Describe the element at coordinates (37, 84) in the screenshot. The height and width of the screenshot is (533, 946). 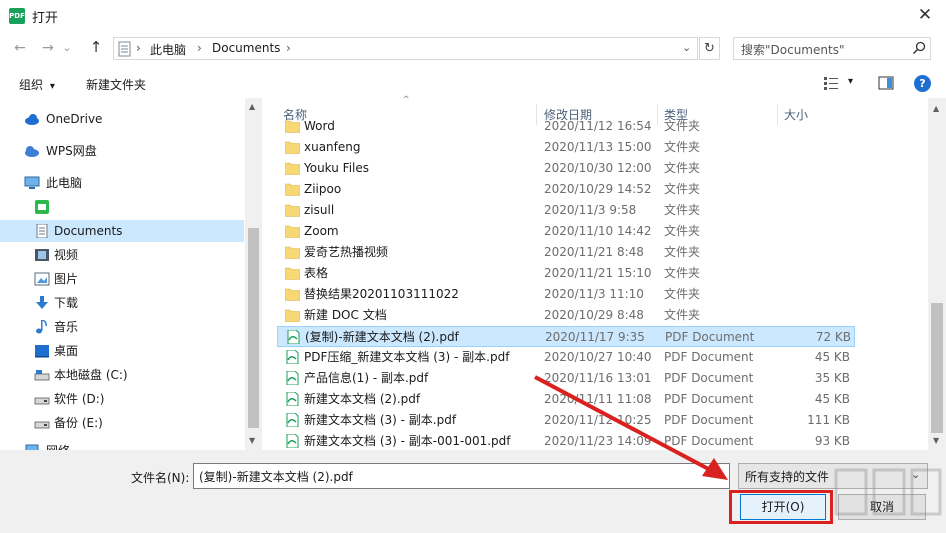
I see `organize-menu: 组织 ▾` at that location.